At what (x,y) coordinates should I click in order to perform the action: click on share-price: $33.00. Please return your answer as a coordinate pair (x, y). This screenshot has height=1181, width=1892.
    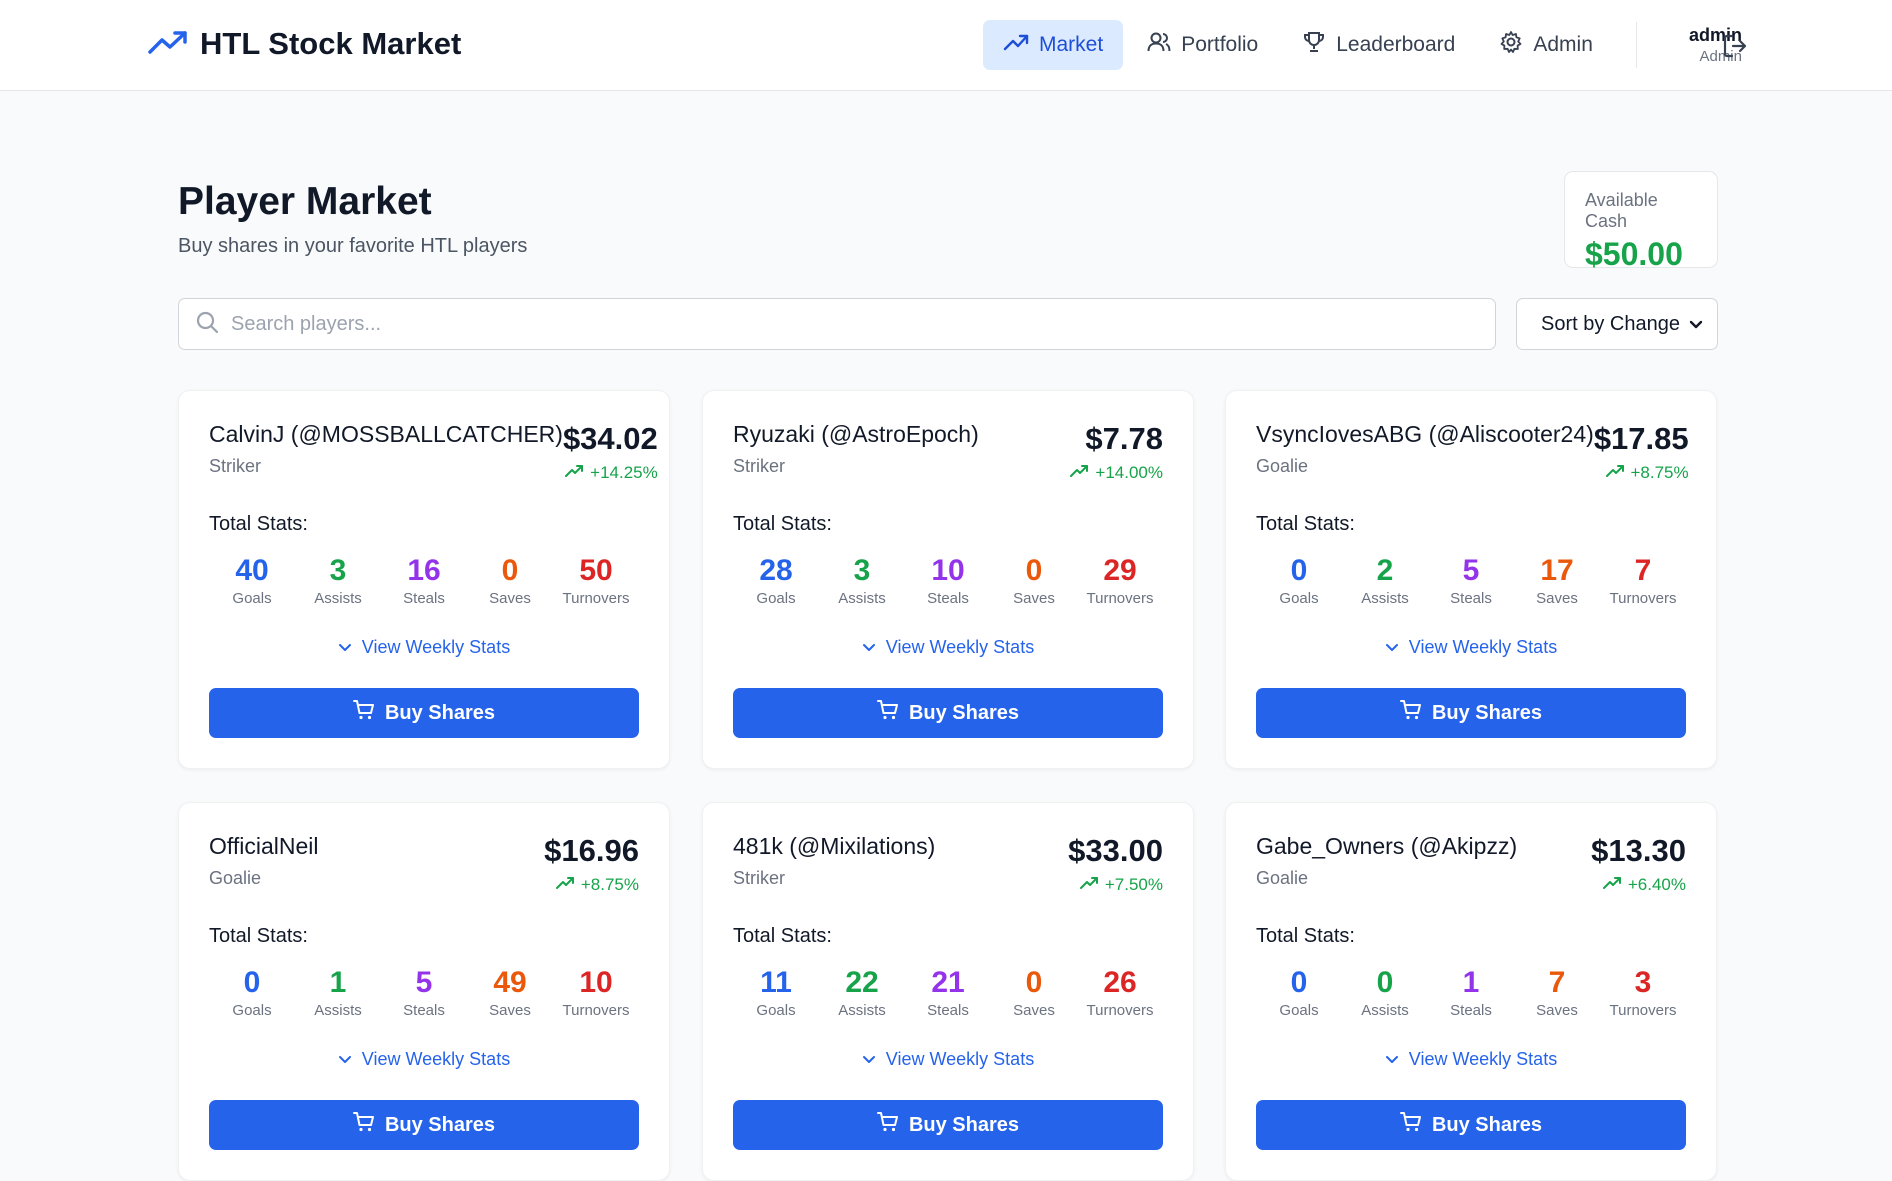
    Looking at the image, I should click on (1115, 850).